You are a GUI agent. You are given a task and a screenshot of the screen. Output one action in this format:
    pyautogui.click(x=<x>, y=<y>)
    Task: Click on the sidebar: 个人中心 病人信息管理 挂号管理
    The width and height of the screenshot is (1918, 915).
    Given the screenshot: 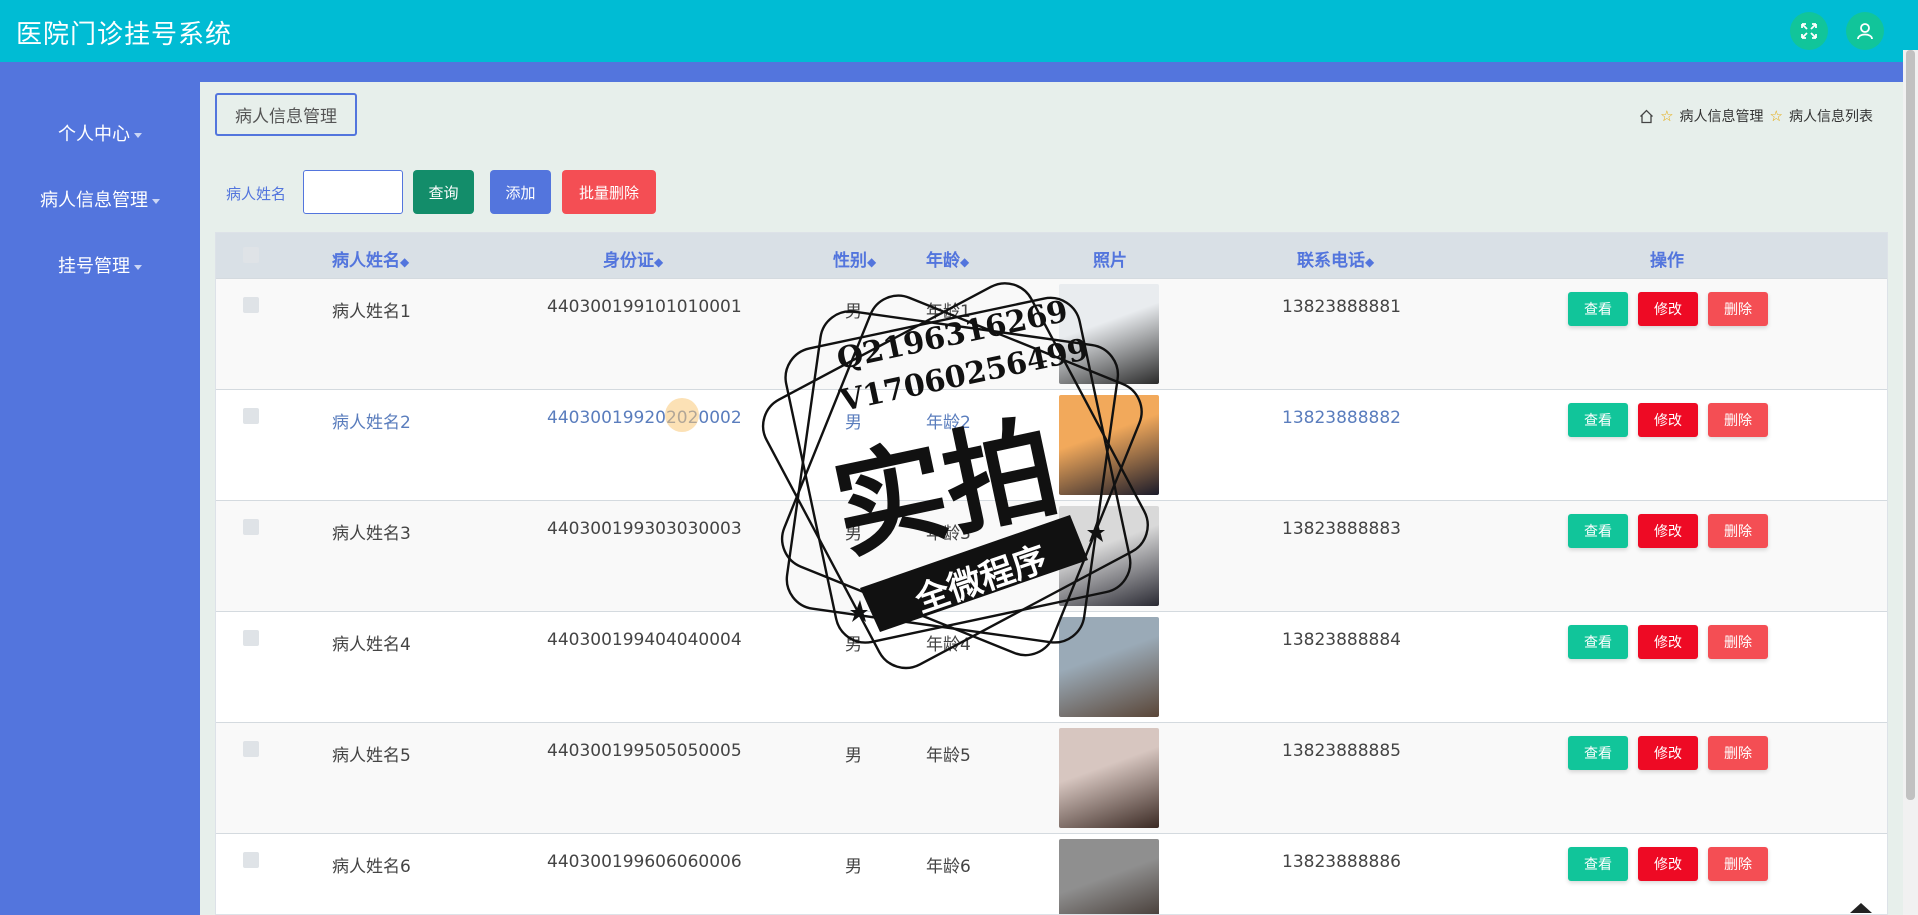 What is the action you would take?
    pyautogui.click(x=100, y=498)
    